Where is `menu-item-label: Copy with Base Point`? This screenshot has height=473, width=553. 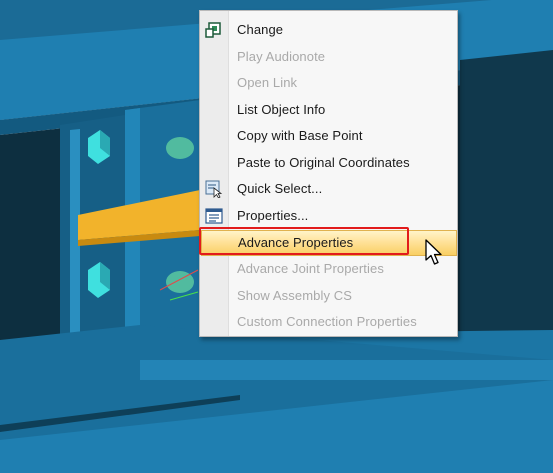 menu-item-label: Copy with Base Point is located at coordinates (300, 135).